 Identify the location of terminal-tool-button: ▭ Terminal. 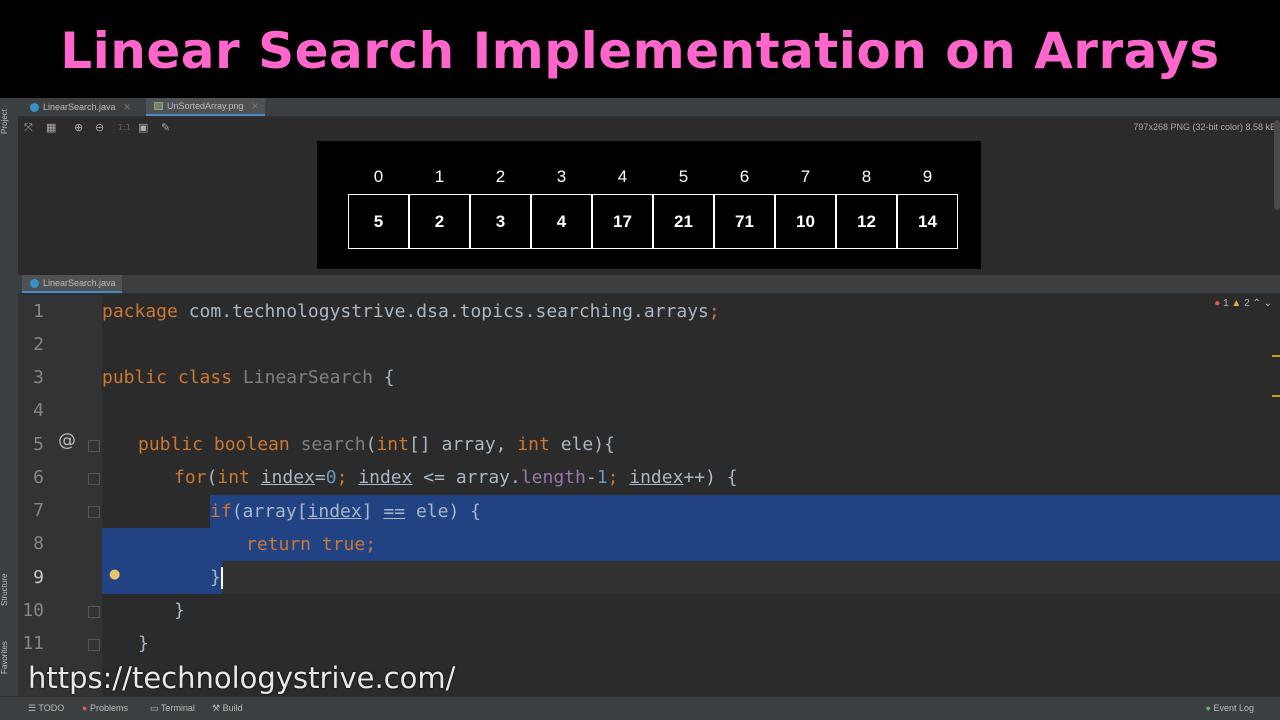
(172, 708).